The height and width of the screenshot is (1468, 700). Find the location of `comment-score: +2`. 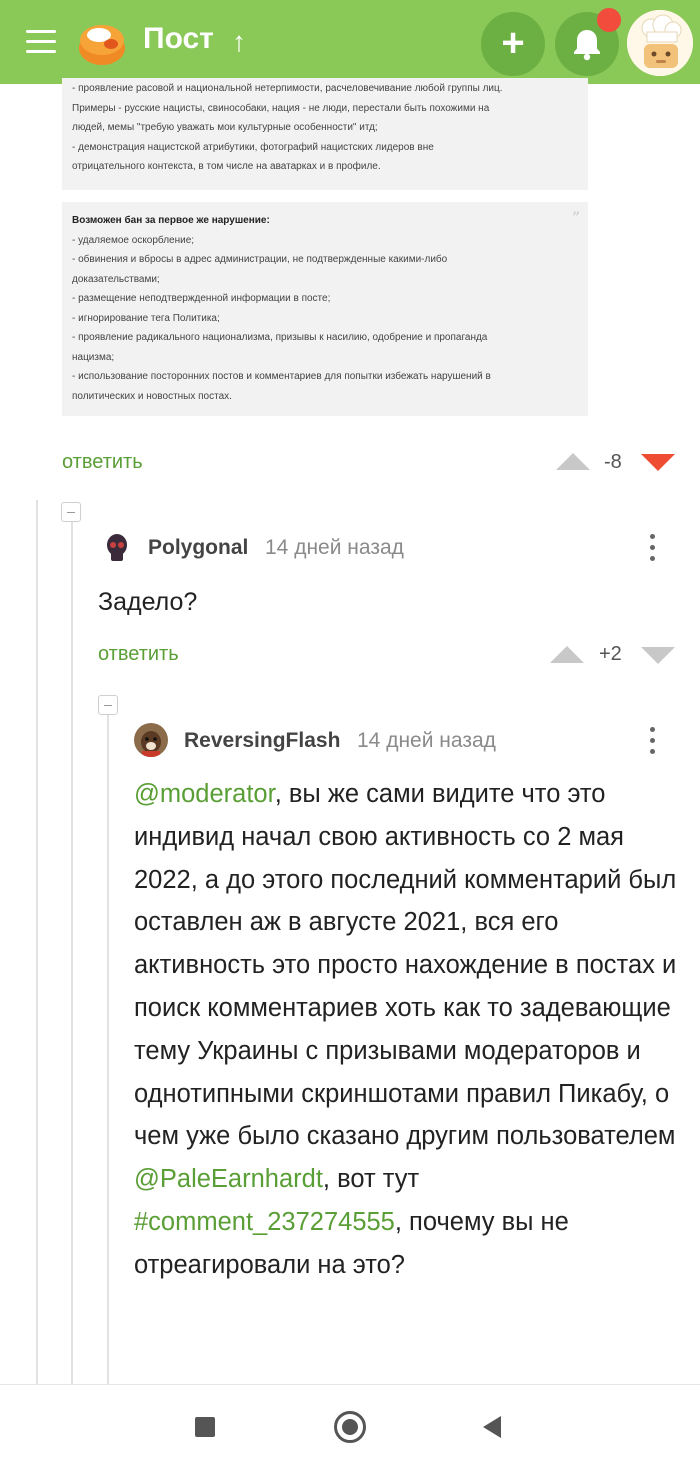

comment-score: +2 is located at coordinates (610, 654).